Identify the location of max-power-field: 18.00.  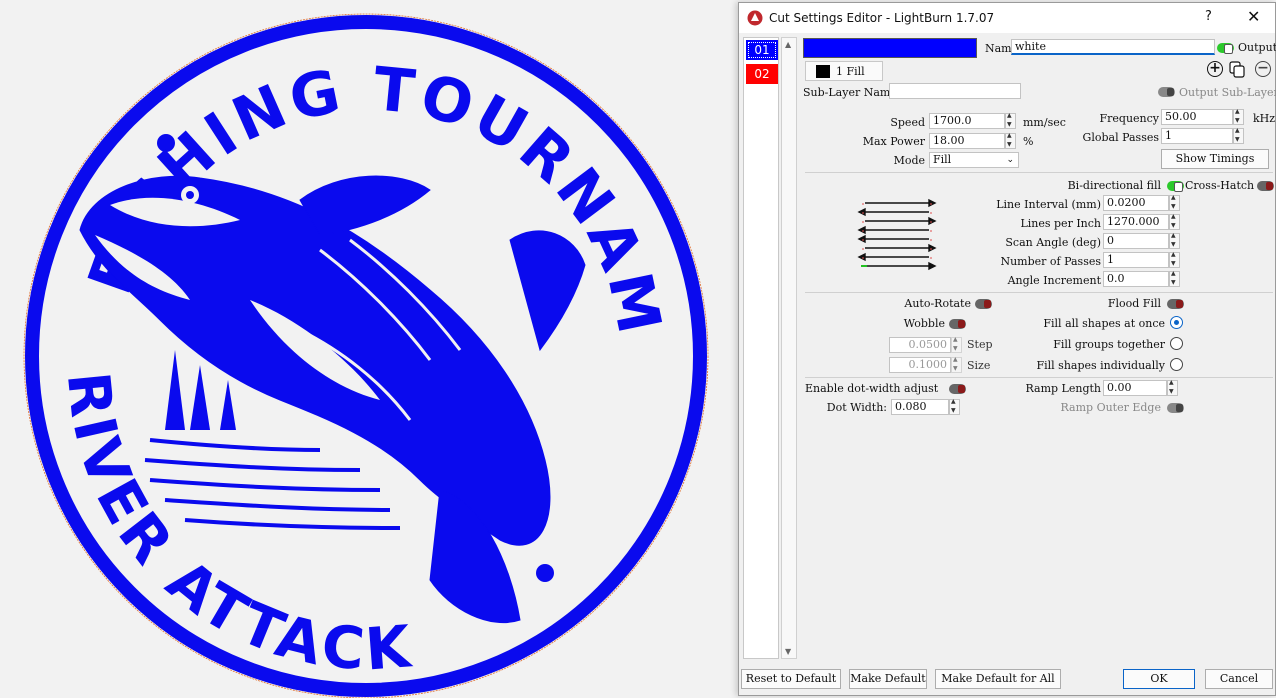
(967, 141).